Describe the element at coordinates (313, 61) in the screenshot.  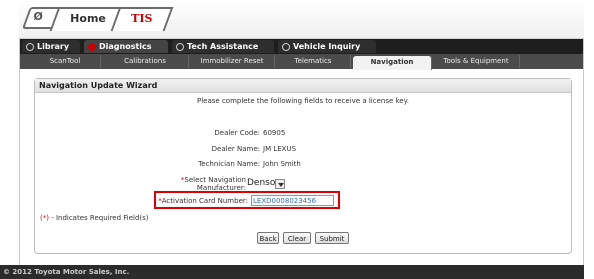
I see `subtab-telematics: Telematics` at that location.